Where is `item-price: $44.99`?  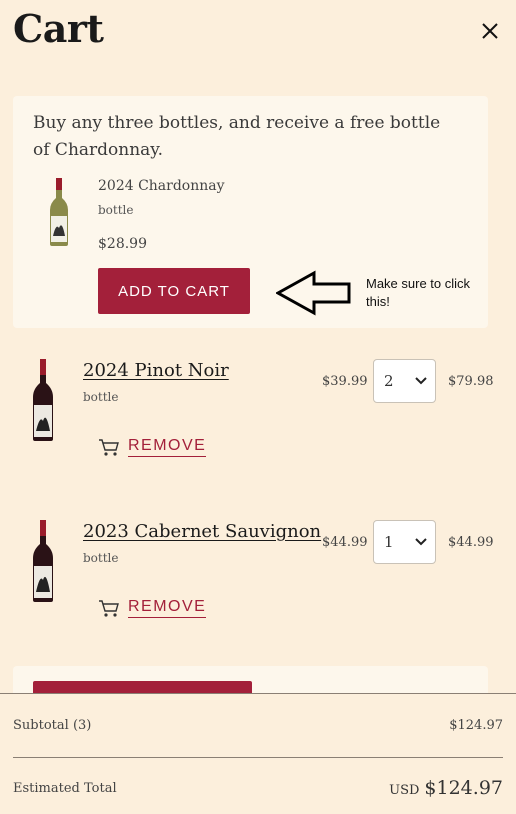
item-price: $44.99 is located at coordinates (345, 542).